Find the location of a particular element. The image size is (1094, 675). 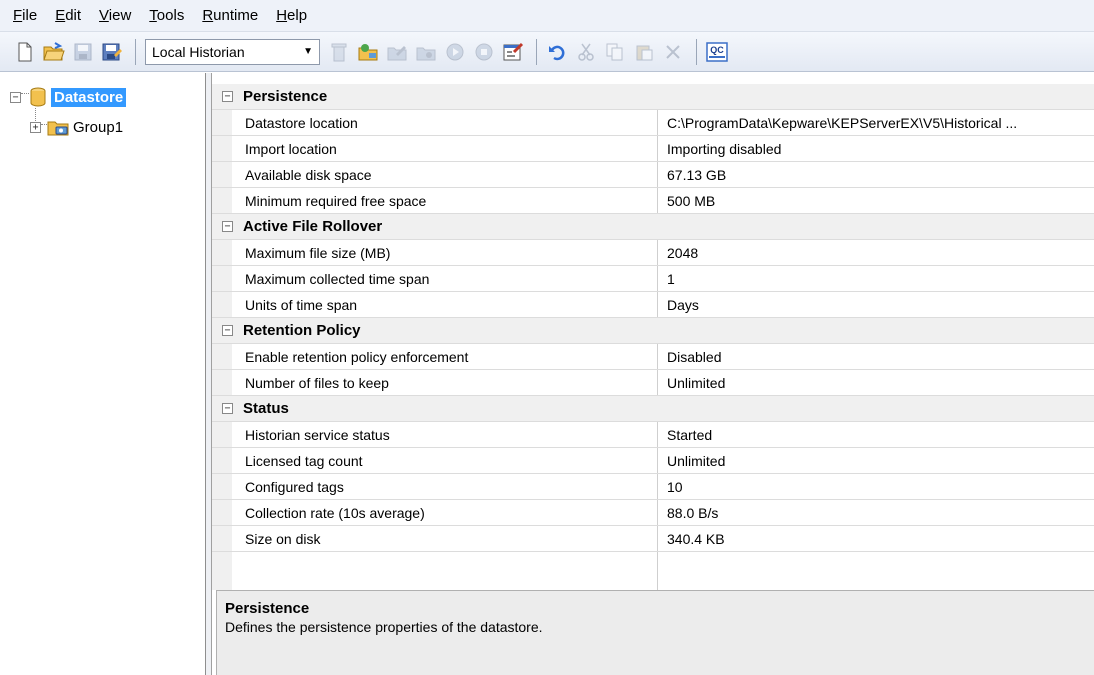

property-name: Maximum file size (MB) is located at coordinates (445, 252).